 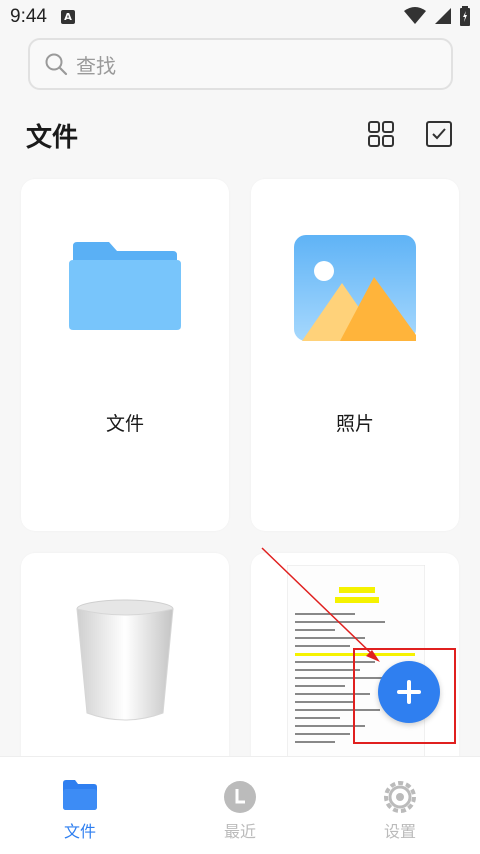 I want to click on nav-label-recent: 最近, so click(x=239, y=831).